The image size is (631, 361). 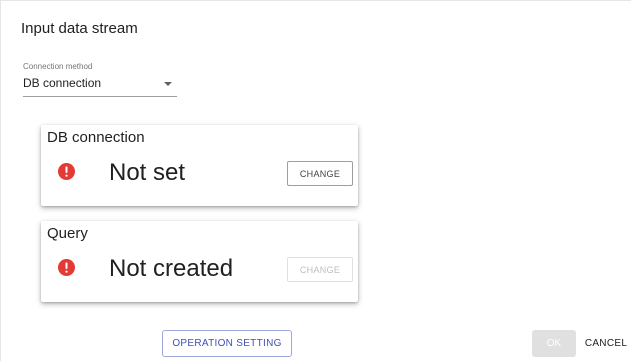 I want to click on query-card: Query Not created CHANGE, so click(x=199, y=261).